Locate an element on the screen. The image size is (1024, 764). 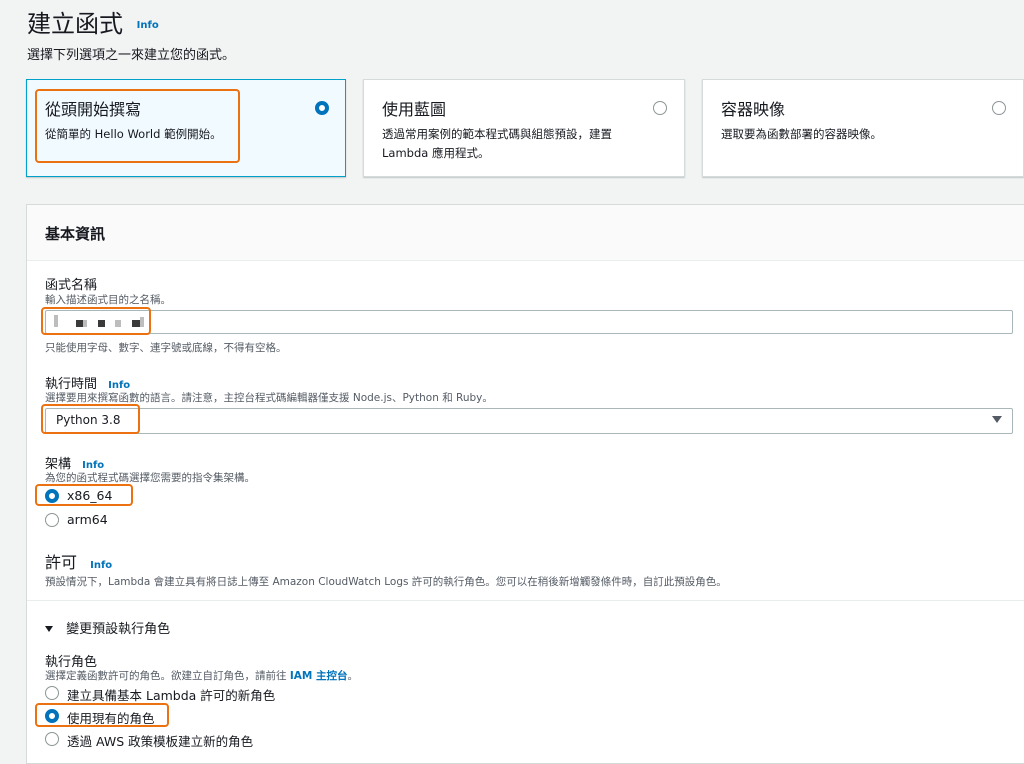
function-name-label: 函式名稱 is located at coordinates (71, 285).